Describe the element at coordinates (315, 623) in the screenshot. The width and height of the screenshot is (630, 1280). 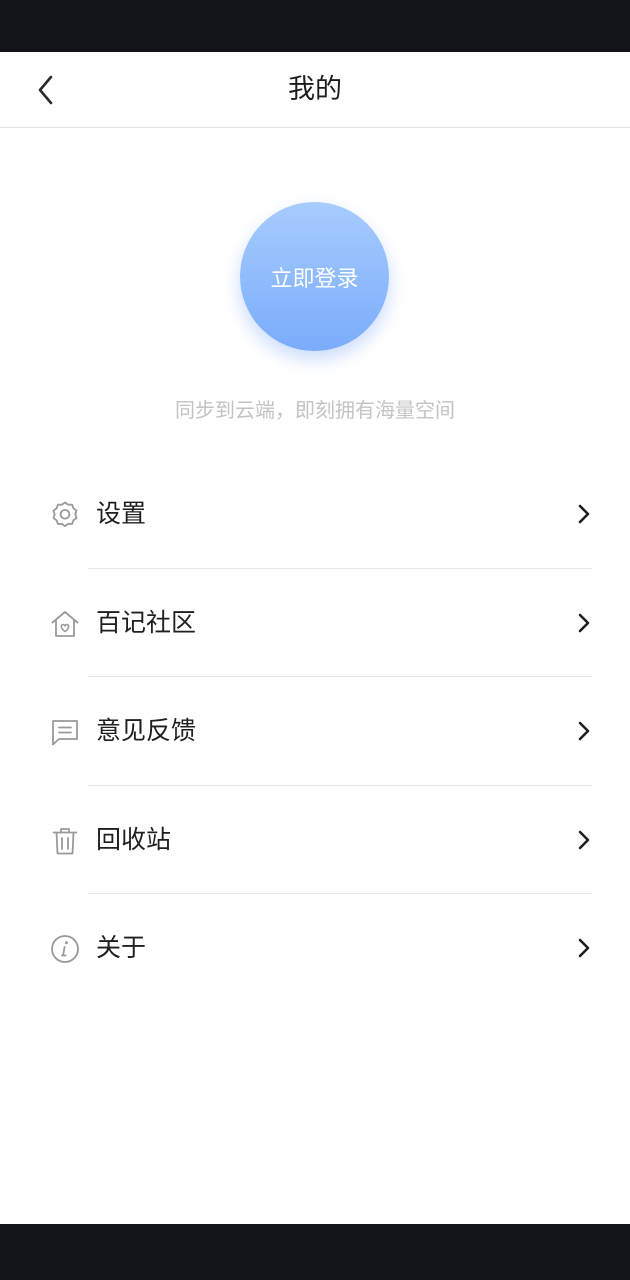
I see `menu-item-community: 百记社区` at that location.